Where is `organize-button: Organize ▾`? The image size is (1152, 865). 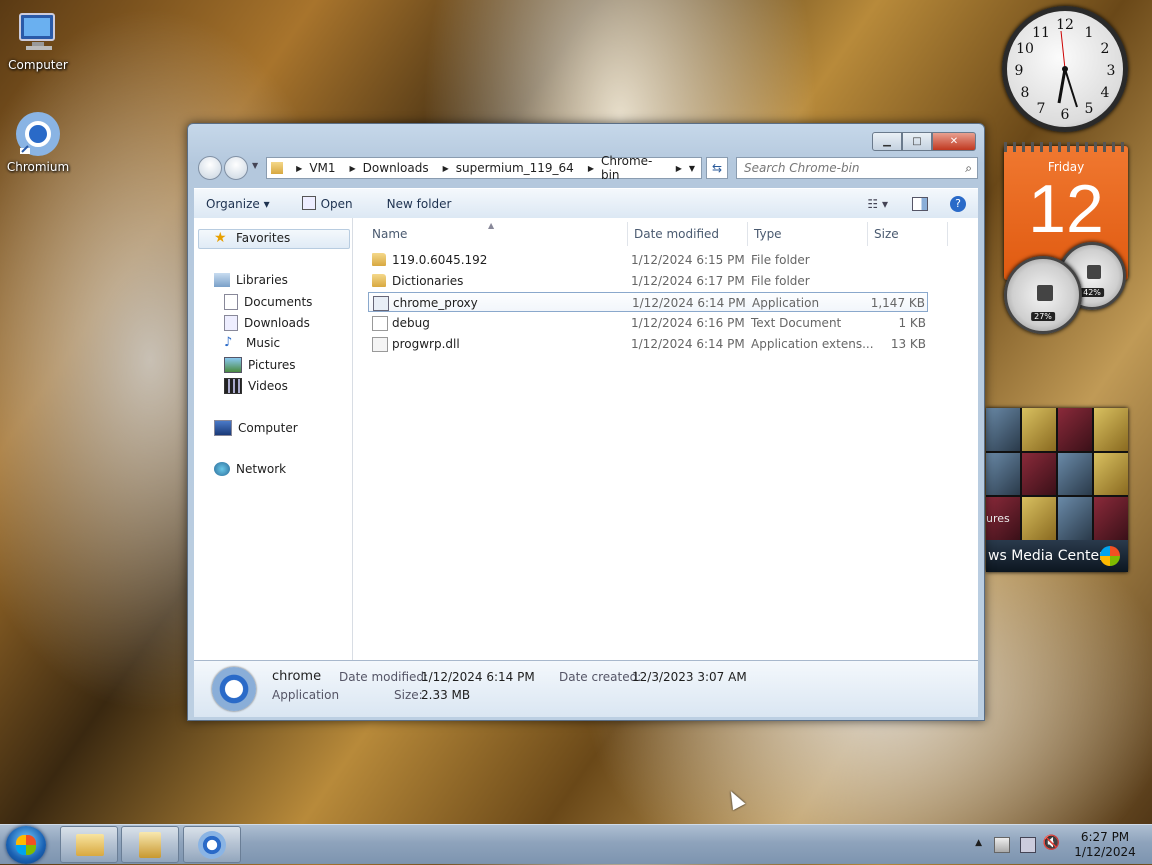
organize-button: Organize ▾ is located at coordinates (238, 204).